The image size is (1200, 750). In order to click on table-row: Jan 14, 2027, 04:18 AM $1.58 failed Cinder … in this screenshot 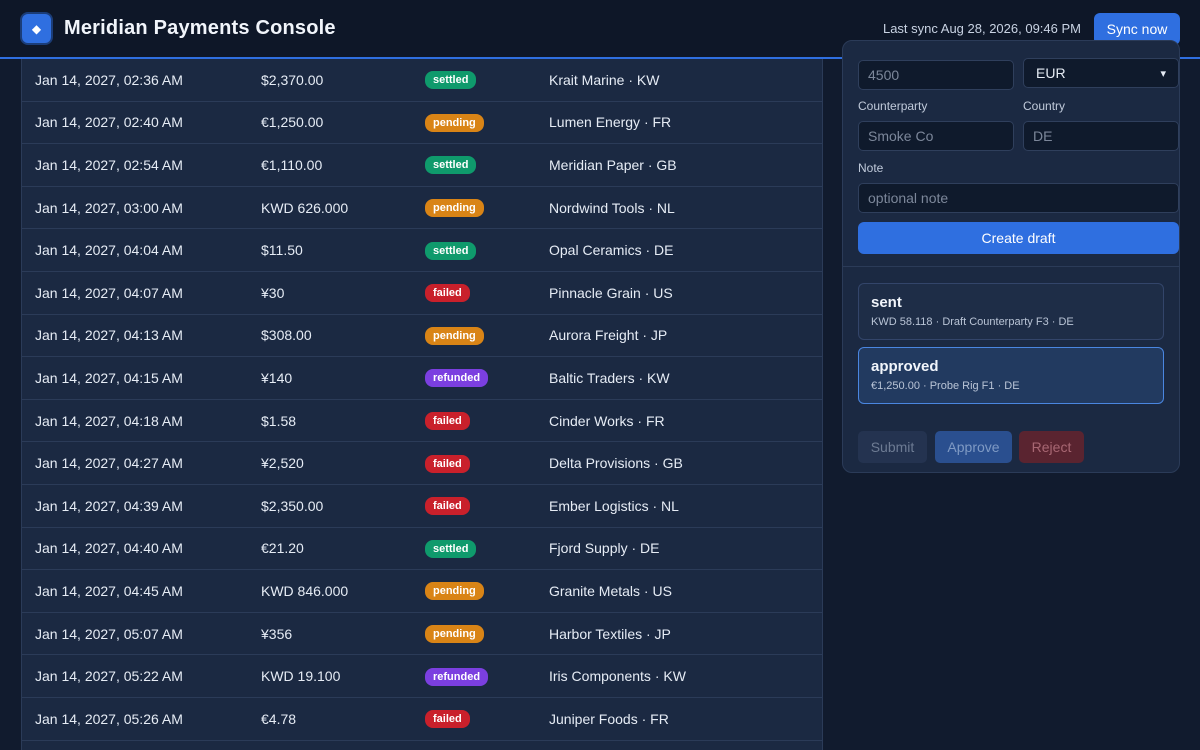, I will do `click(422, 421)`.